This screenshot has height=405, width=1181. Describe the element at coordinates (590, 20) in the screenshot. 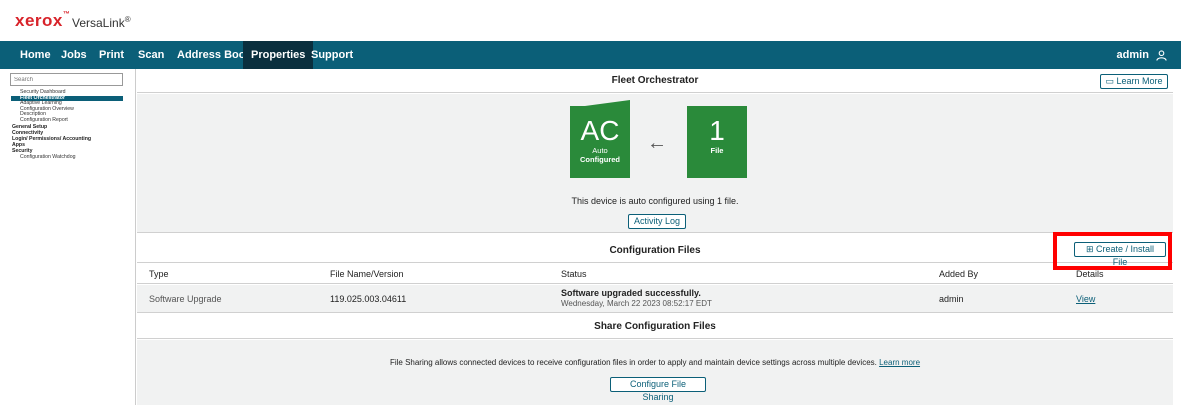

I see `logo-bar: xerox™ VersaLink®` at that location.